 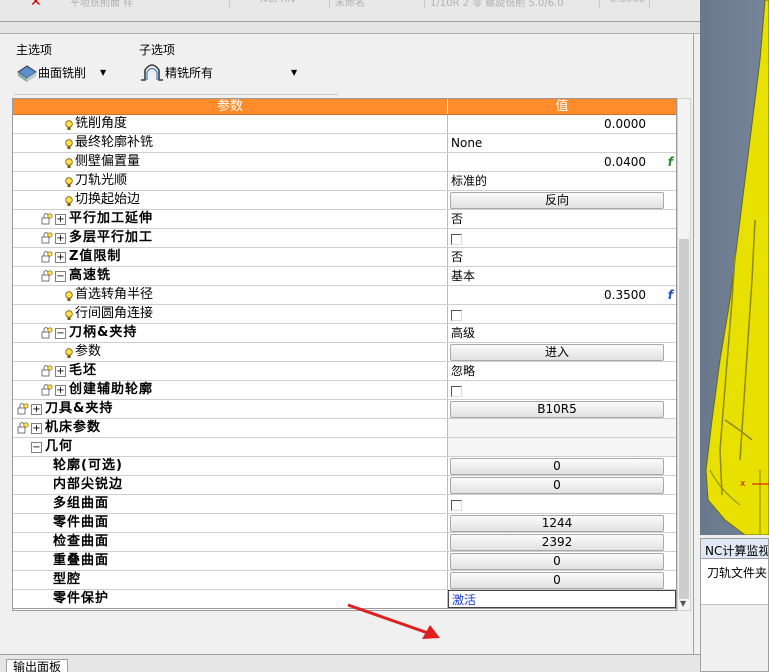 I want to click on table-row: − 几何, so click(x=344, y=447).